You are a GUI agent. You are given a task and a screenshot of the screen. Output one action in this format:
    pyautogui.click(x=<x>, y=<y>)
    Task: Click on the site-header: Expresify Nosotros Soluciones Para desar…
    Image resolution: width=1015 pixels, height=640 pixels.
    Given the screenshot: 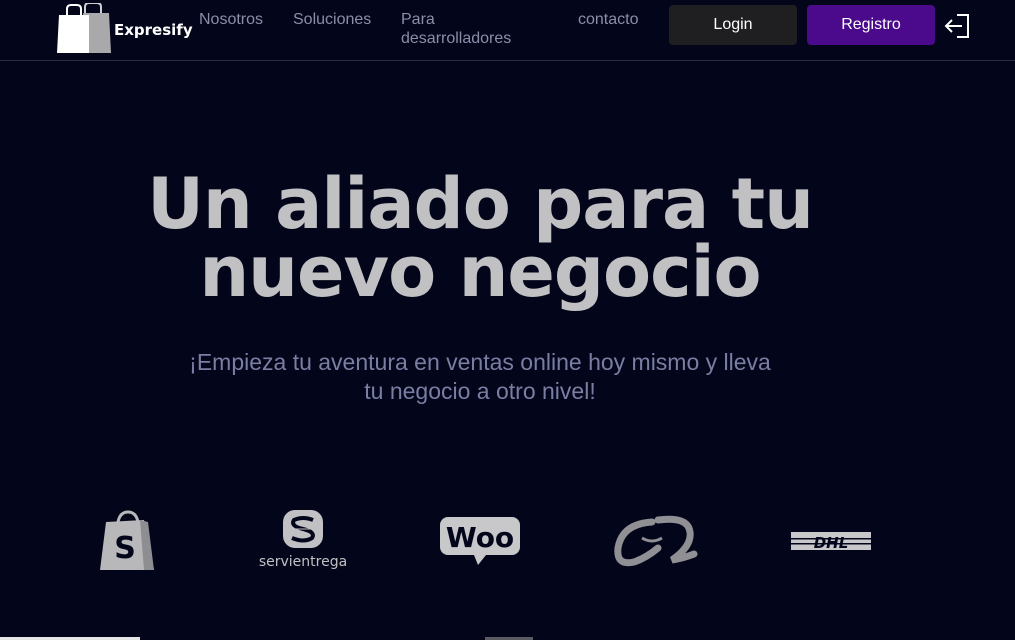 What is the action you would take?
    pyautogui.click(x=507, y=30)
    